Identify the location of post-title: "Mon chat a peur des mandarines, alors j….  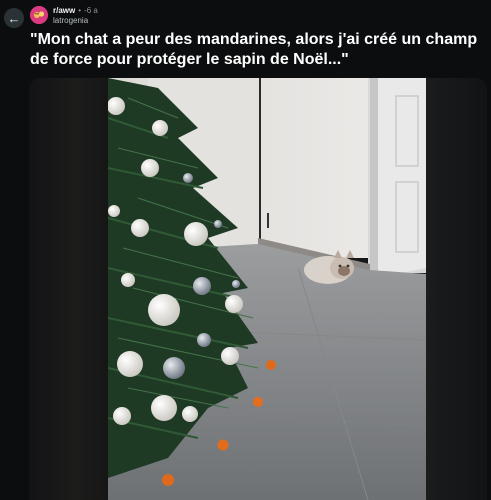
(254, 49).